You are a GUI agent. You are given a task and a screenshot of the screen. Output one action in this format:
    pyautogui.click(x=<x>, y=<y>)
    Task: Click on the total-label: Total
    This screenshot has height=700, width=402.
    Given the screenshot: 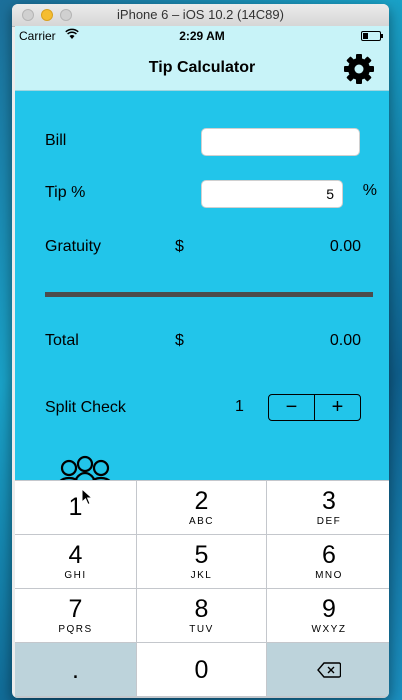 What is the action you would take?
    pyautogui.click(x=62, y=340)
    